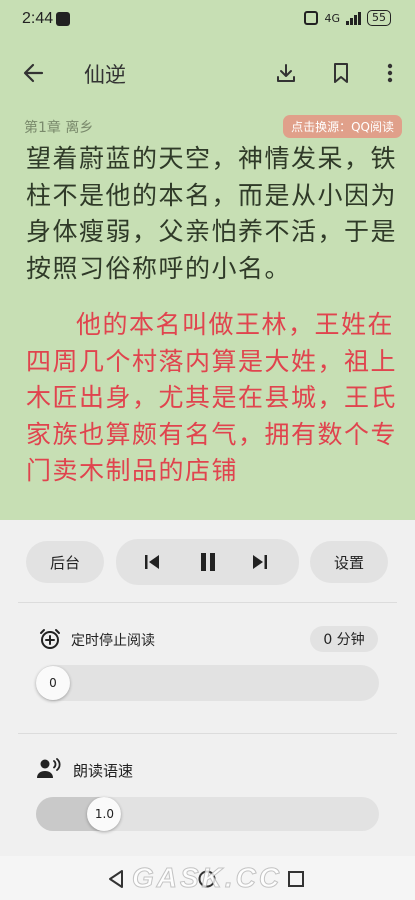 This screenshot has height=900, width=415. What do you see at coordinates (332, 18) in the screenshot?
I see `network-label: 4G` at bounding box center [332, 18].